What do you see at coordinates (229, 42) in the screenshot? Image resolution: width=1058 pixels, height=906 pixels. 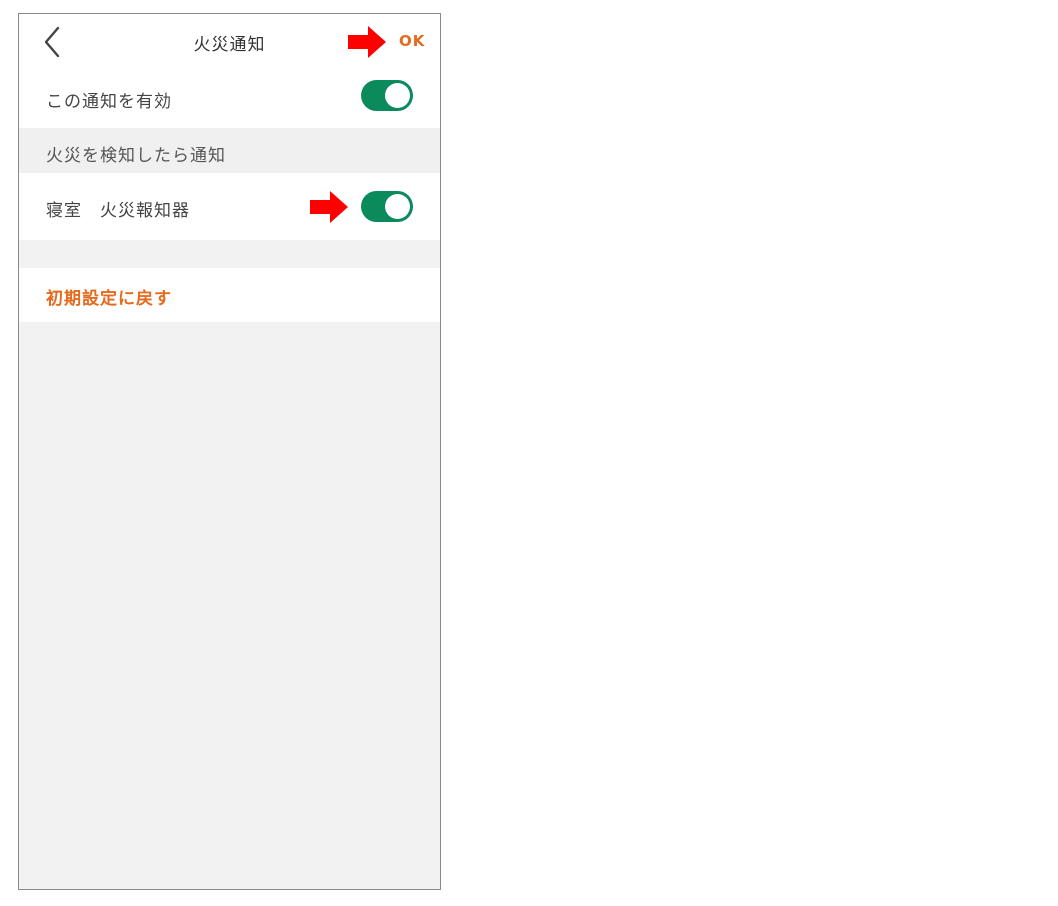 I see `navigation-bar: 火災通知 OK` at bounding box center [229, 42].